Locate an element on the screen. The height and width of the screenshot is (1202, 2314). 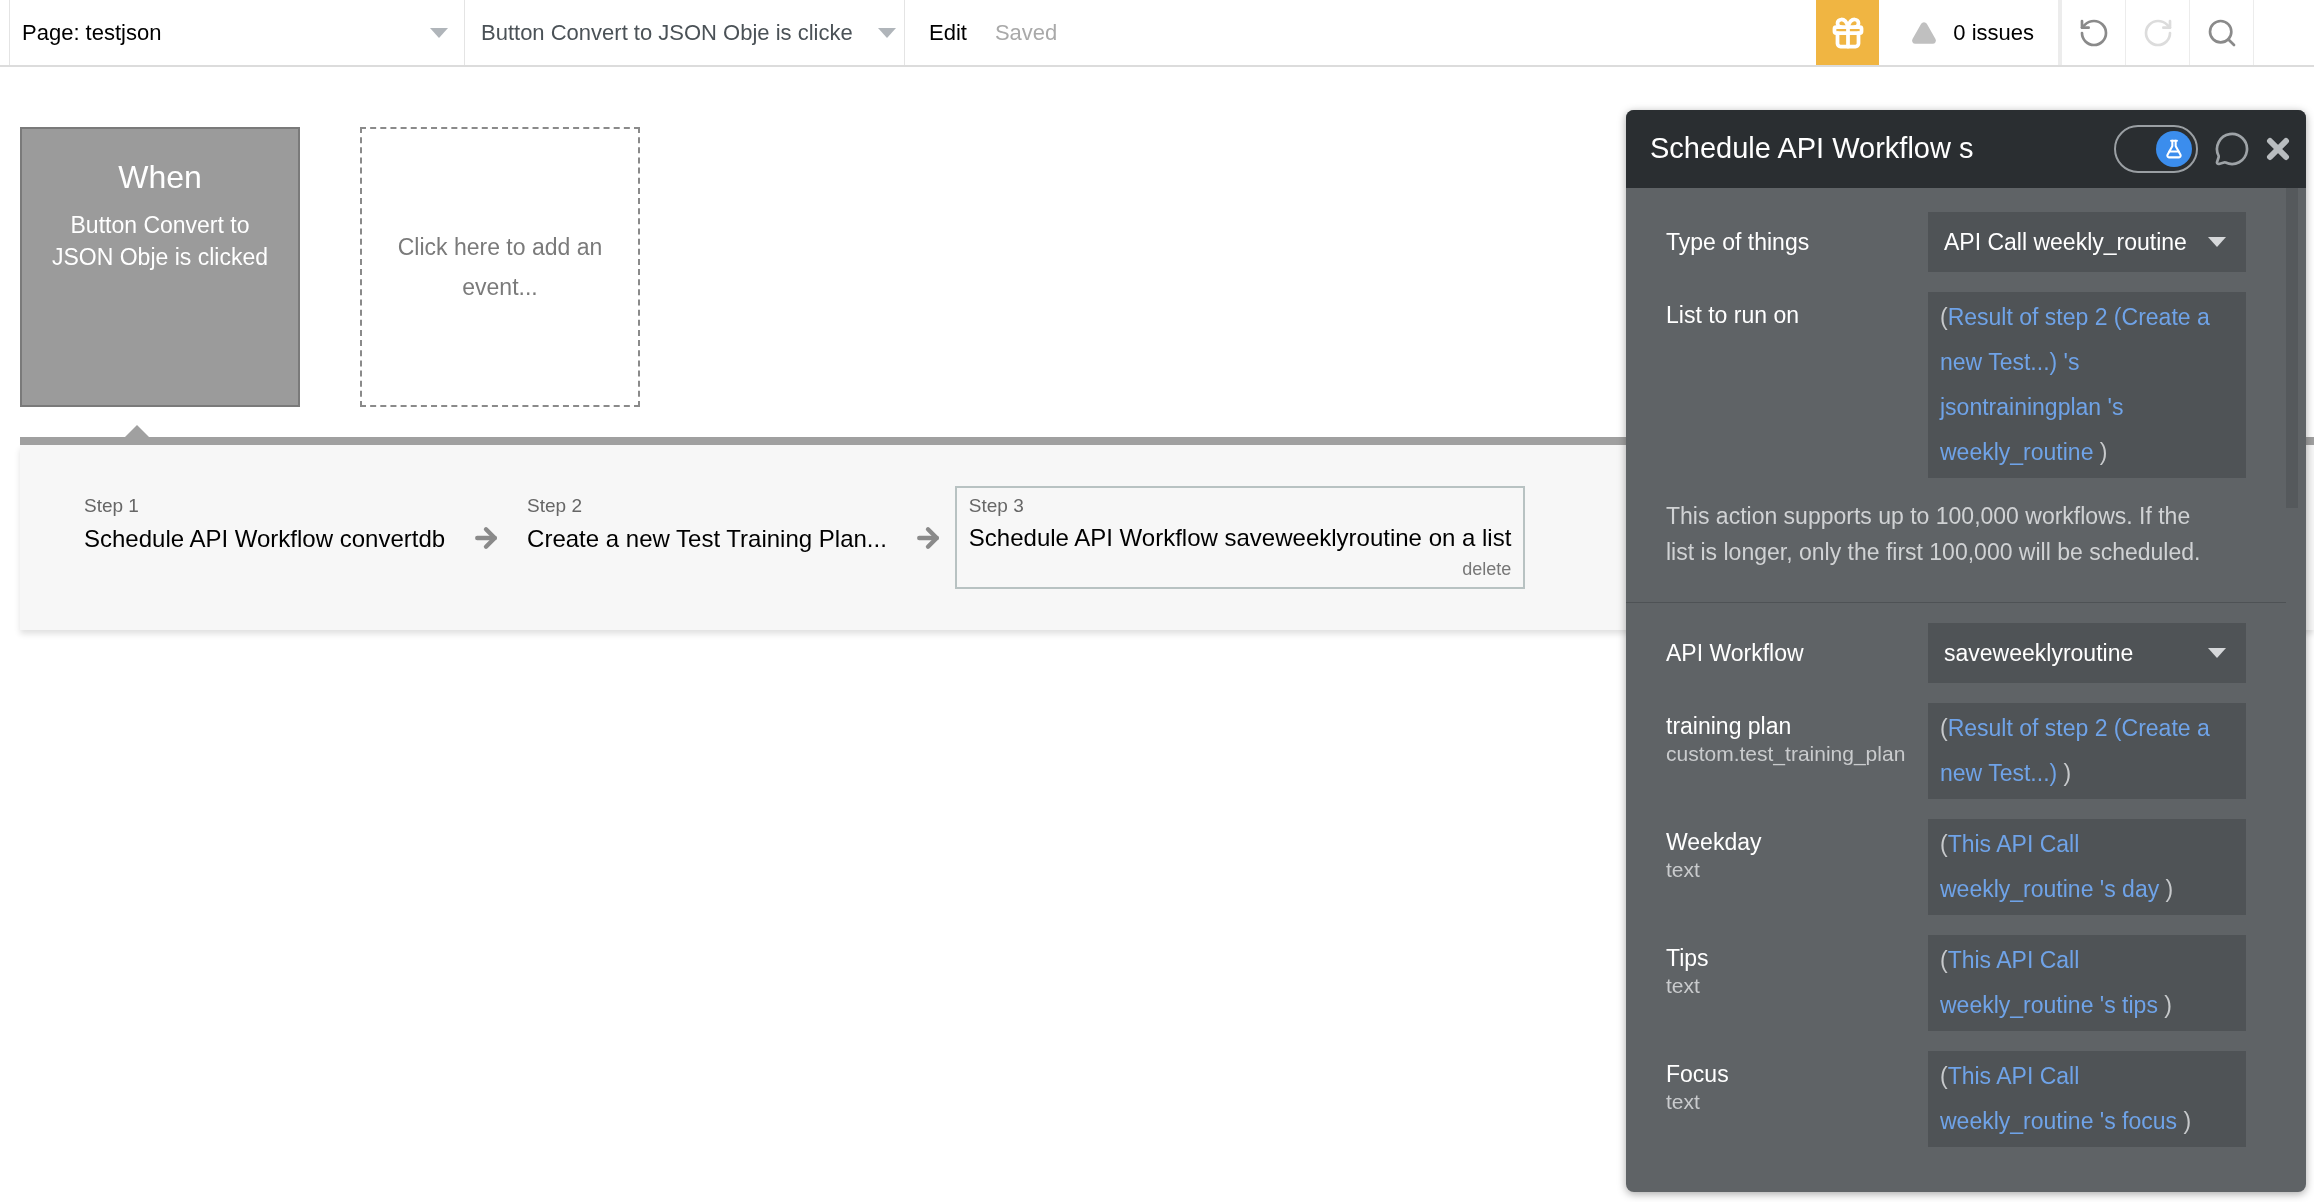
scrollbar-thumb is located at coordinates (2292, 348).